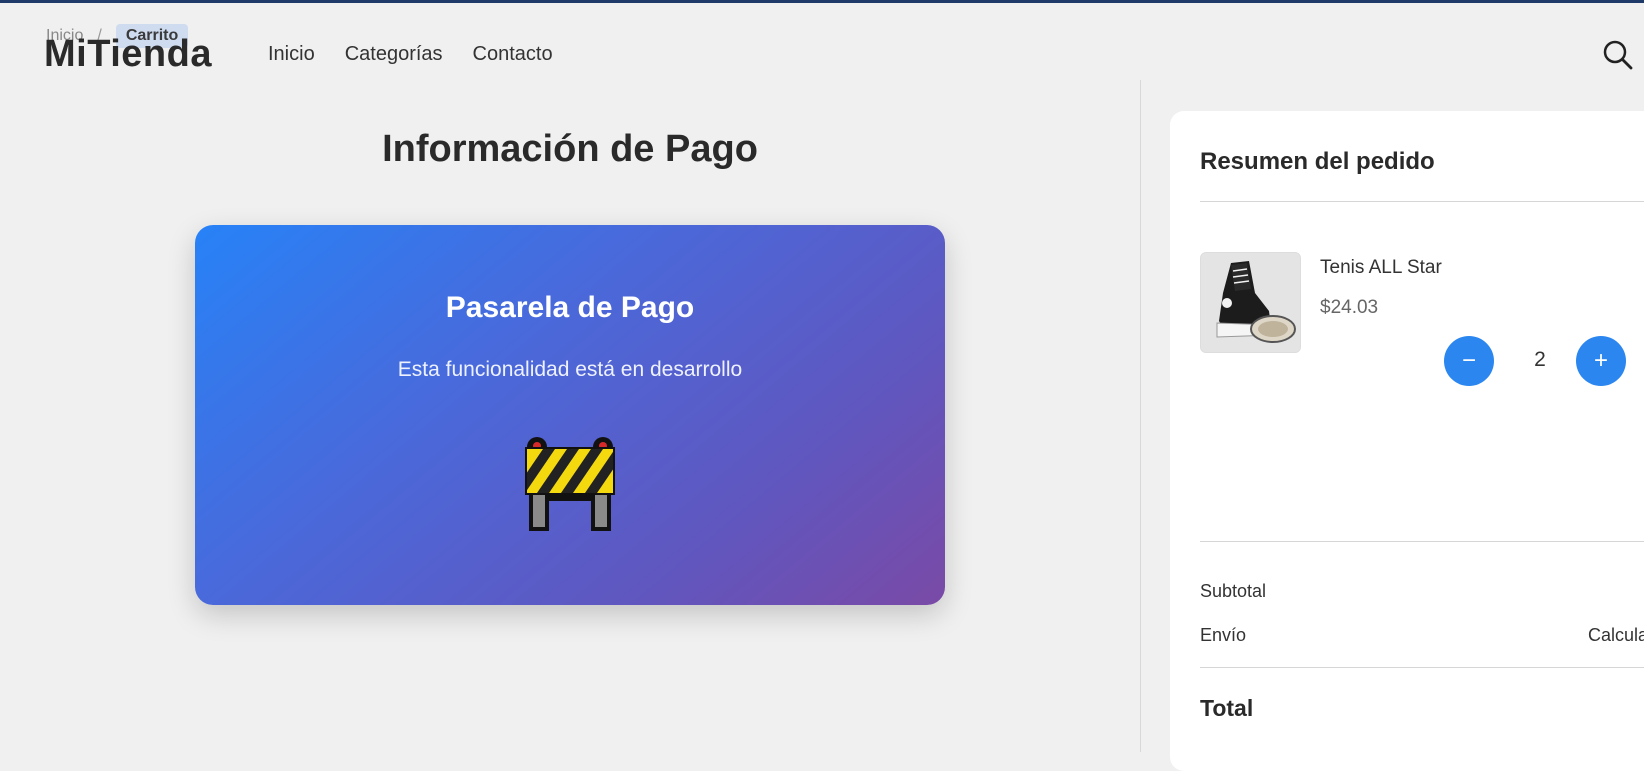 Image resolution: width=1644 pixels, height=771 pixels. I want to click on product-name: Tenis ALL Star, so click(1381, 268).